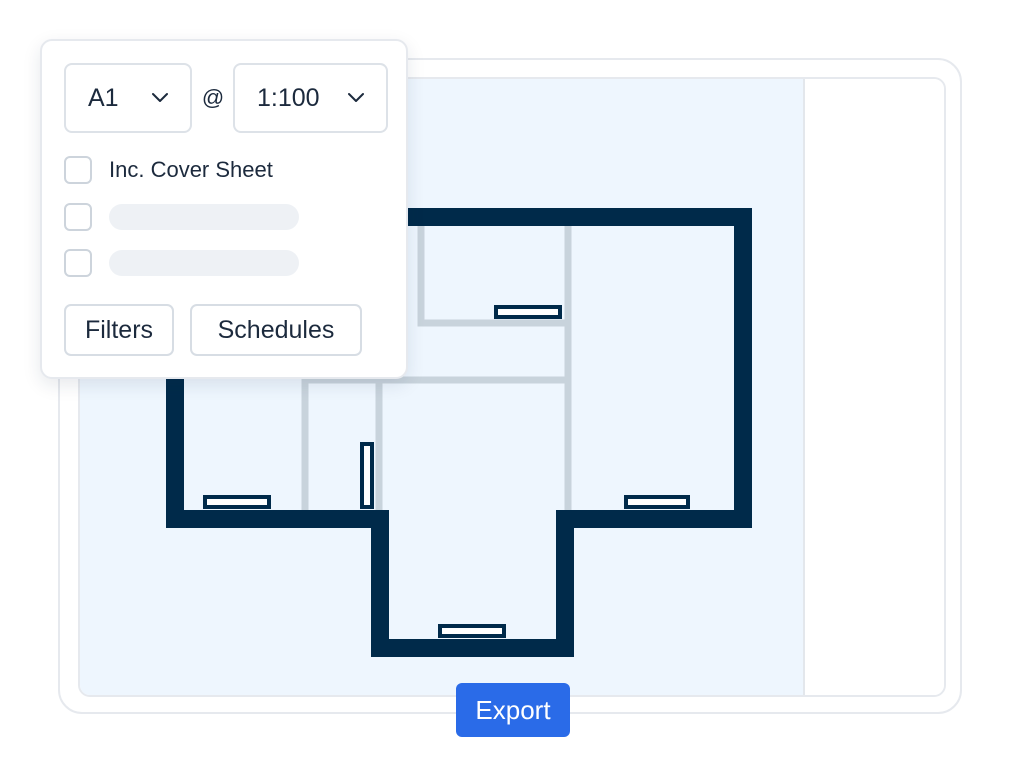 The width and height of the screenshot is (1024, 776). I want to click on scale-select: 1:100, so click(310, 98).